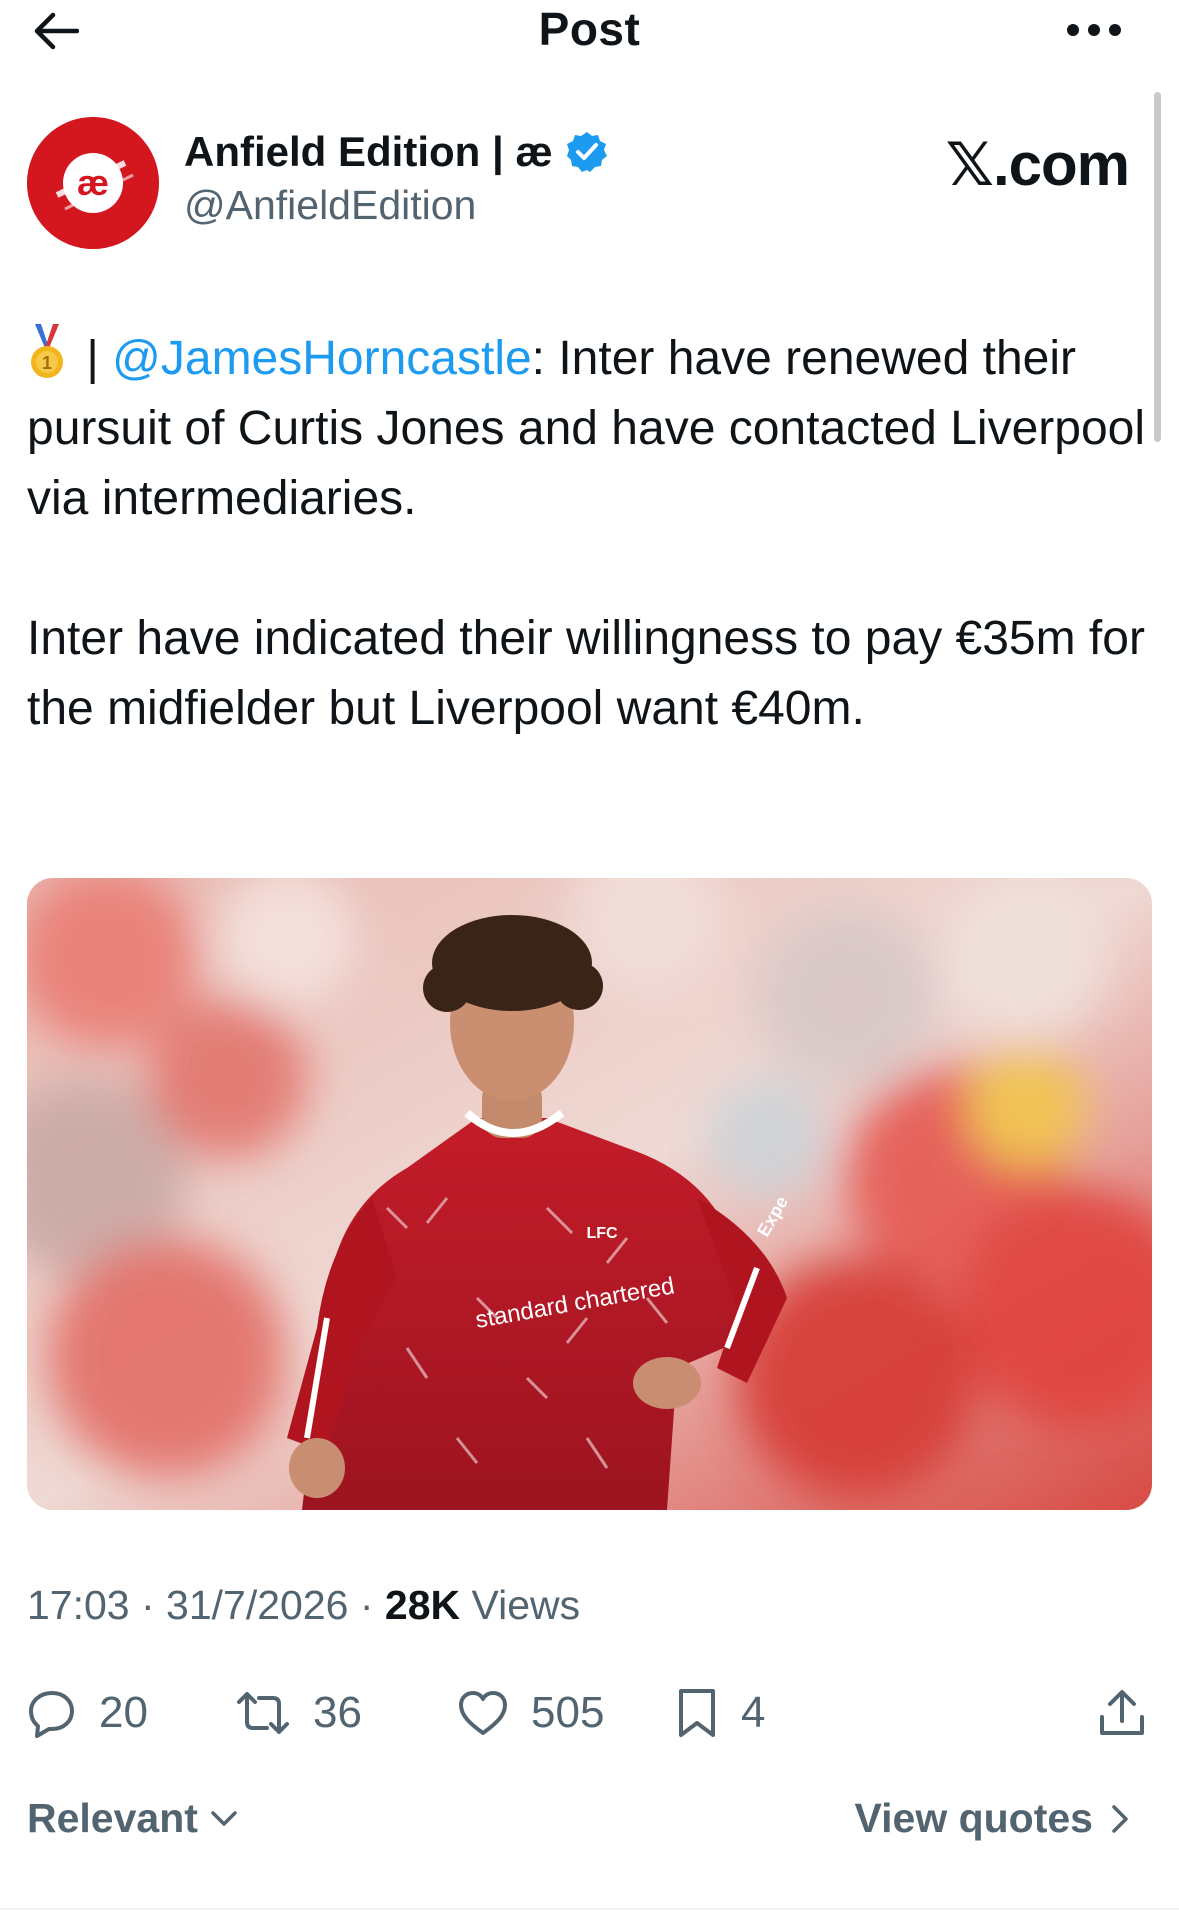 This screenshot has height=1914, width=1179. Describe the element at coordinates (51, 1714) in the screenshot. I see `reply-icon` at that location.